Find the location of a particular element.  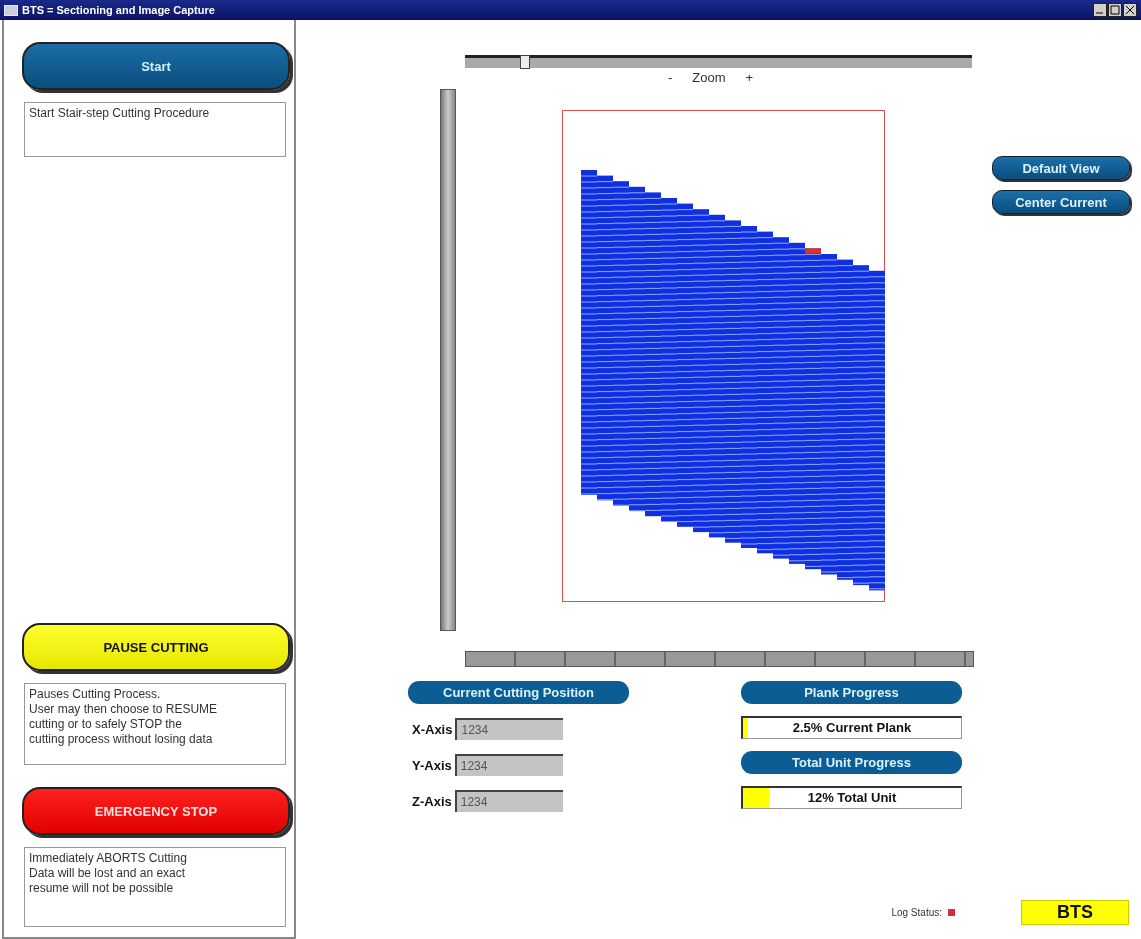

app-icon is located at coordinates (11, 10).